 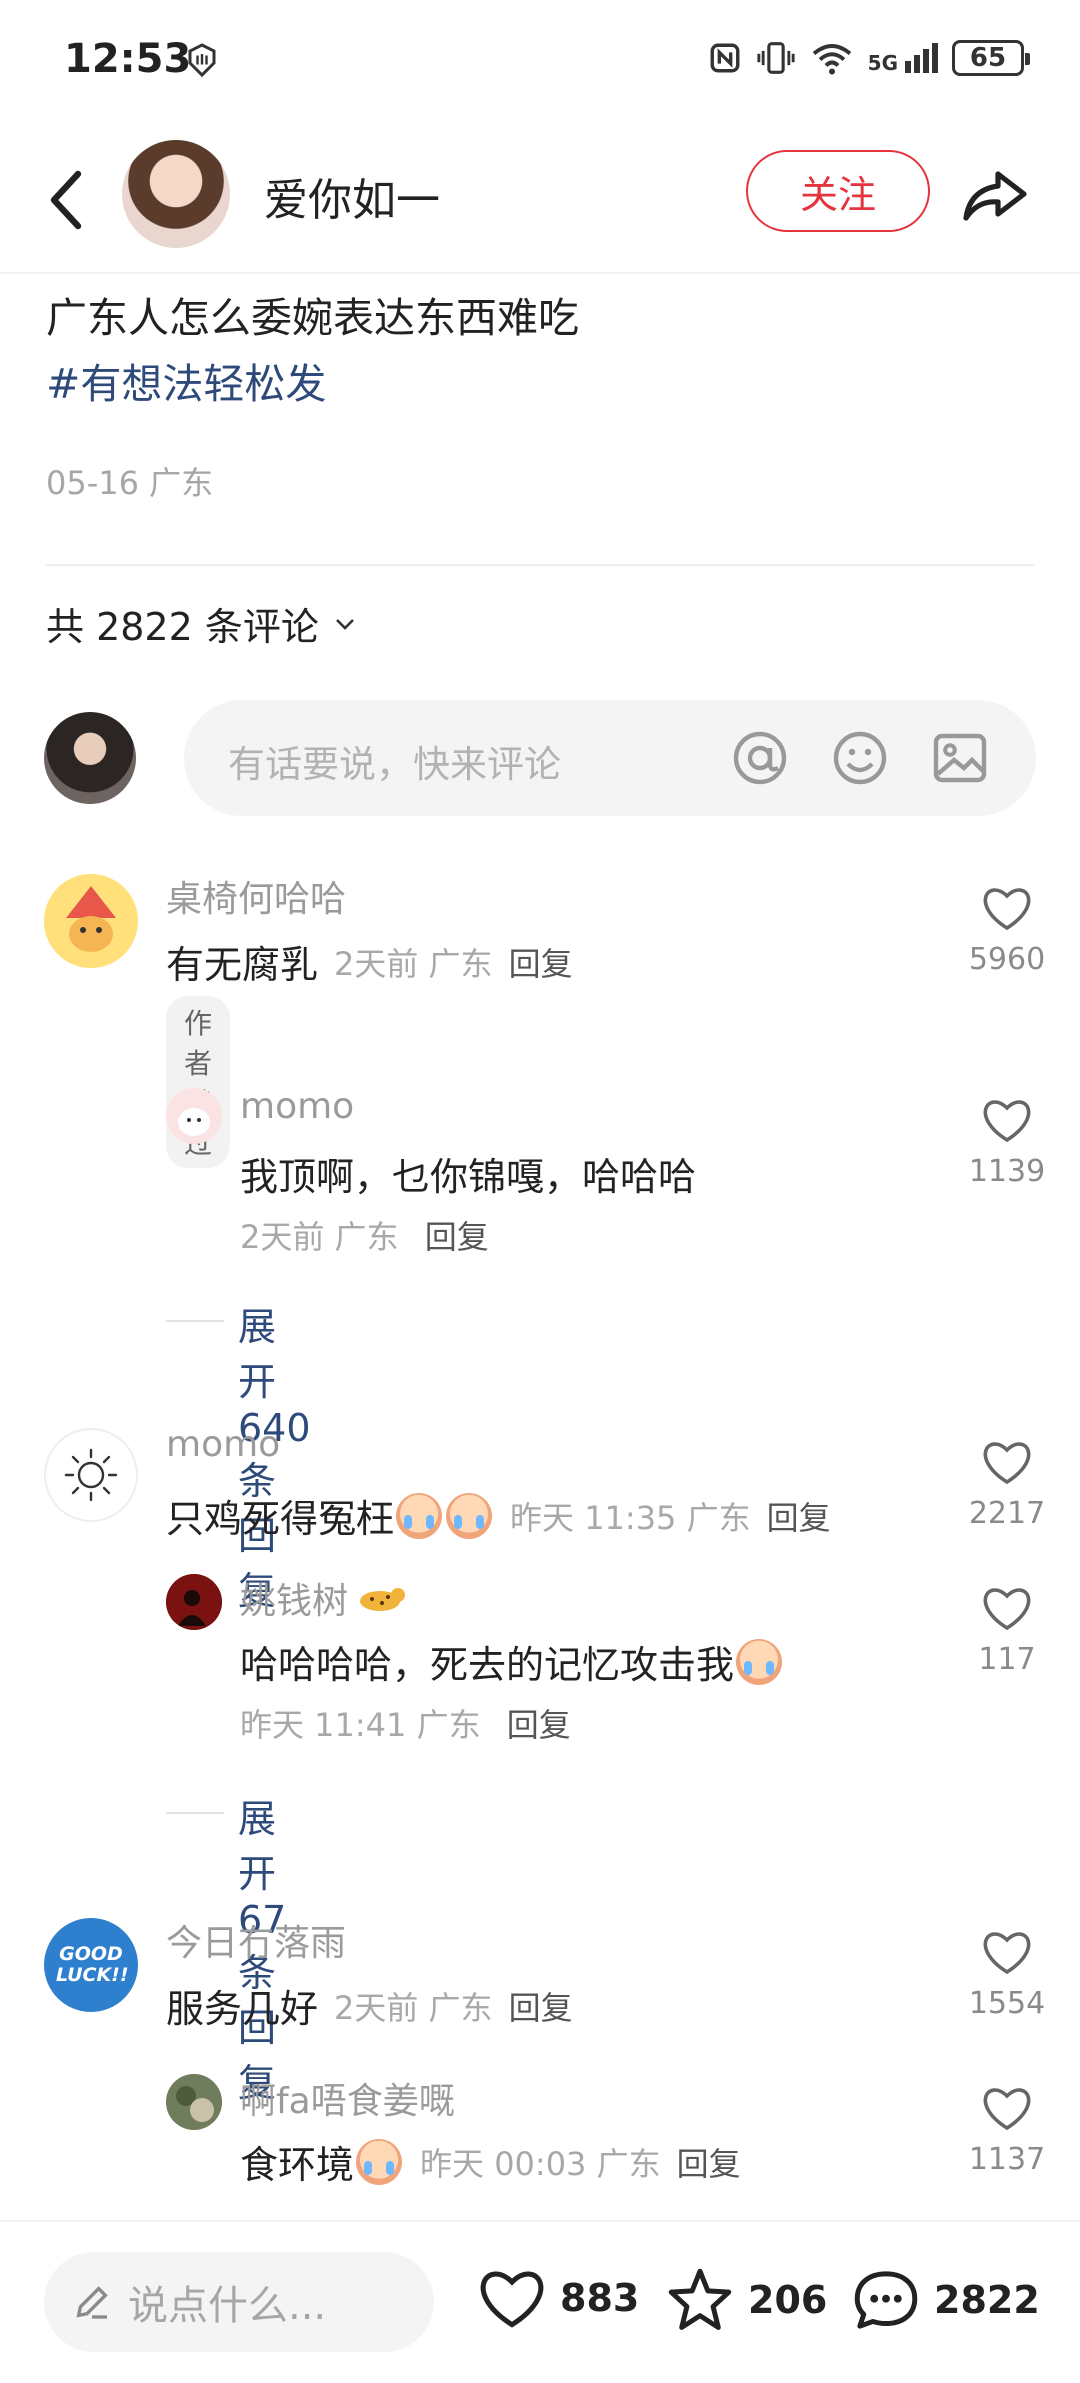 What do you see at coordinates (540, 2163) in the screenshot?
I see `reply-meta: 昨天 00:03 广东` at bounding box center [540, 2163].